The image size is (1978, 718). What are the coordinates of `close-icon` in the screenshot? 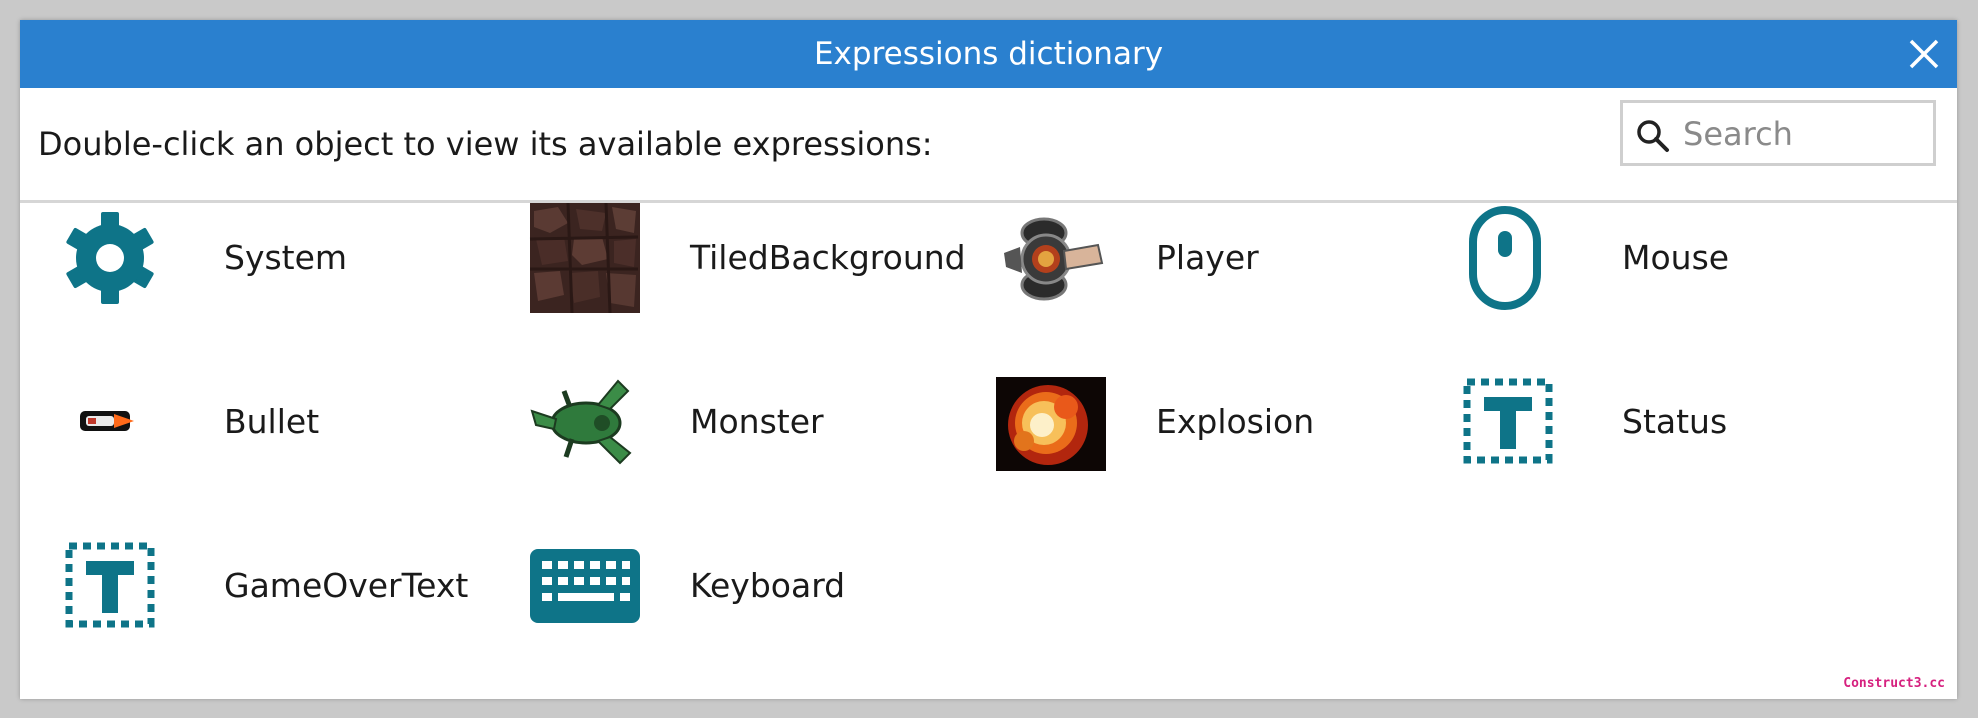 It's located at (1924, 54).